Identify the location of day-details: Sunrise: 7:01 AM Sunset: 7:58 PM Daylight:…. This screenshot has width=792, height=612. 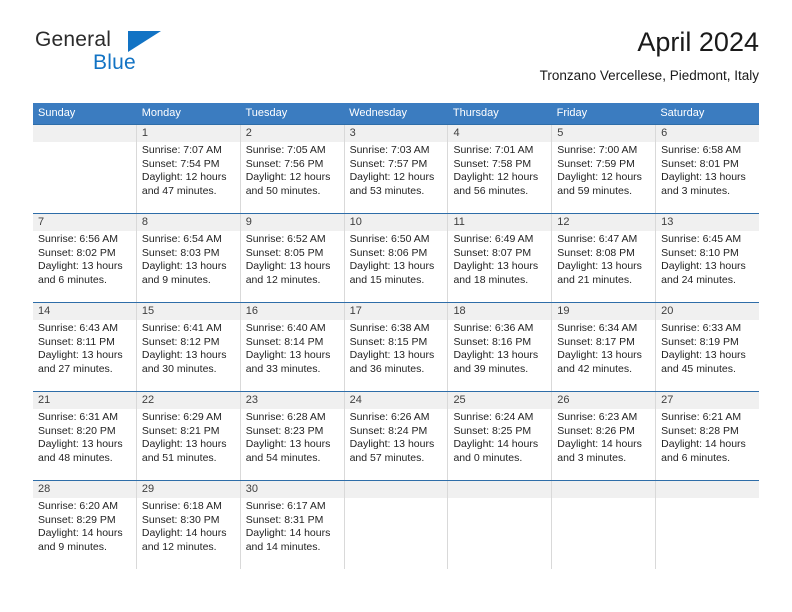
(500, 171).